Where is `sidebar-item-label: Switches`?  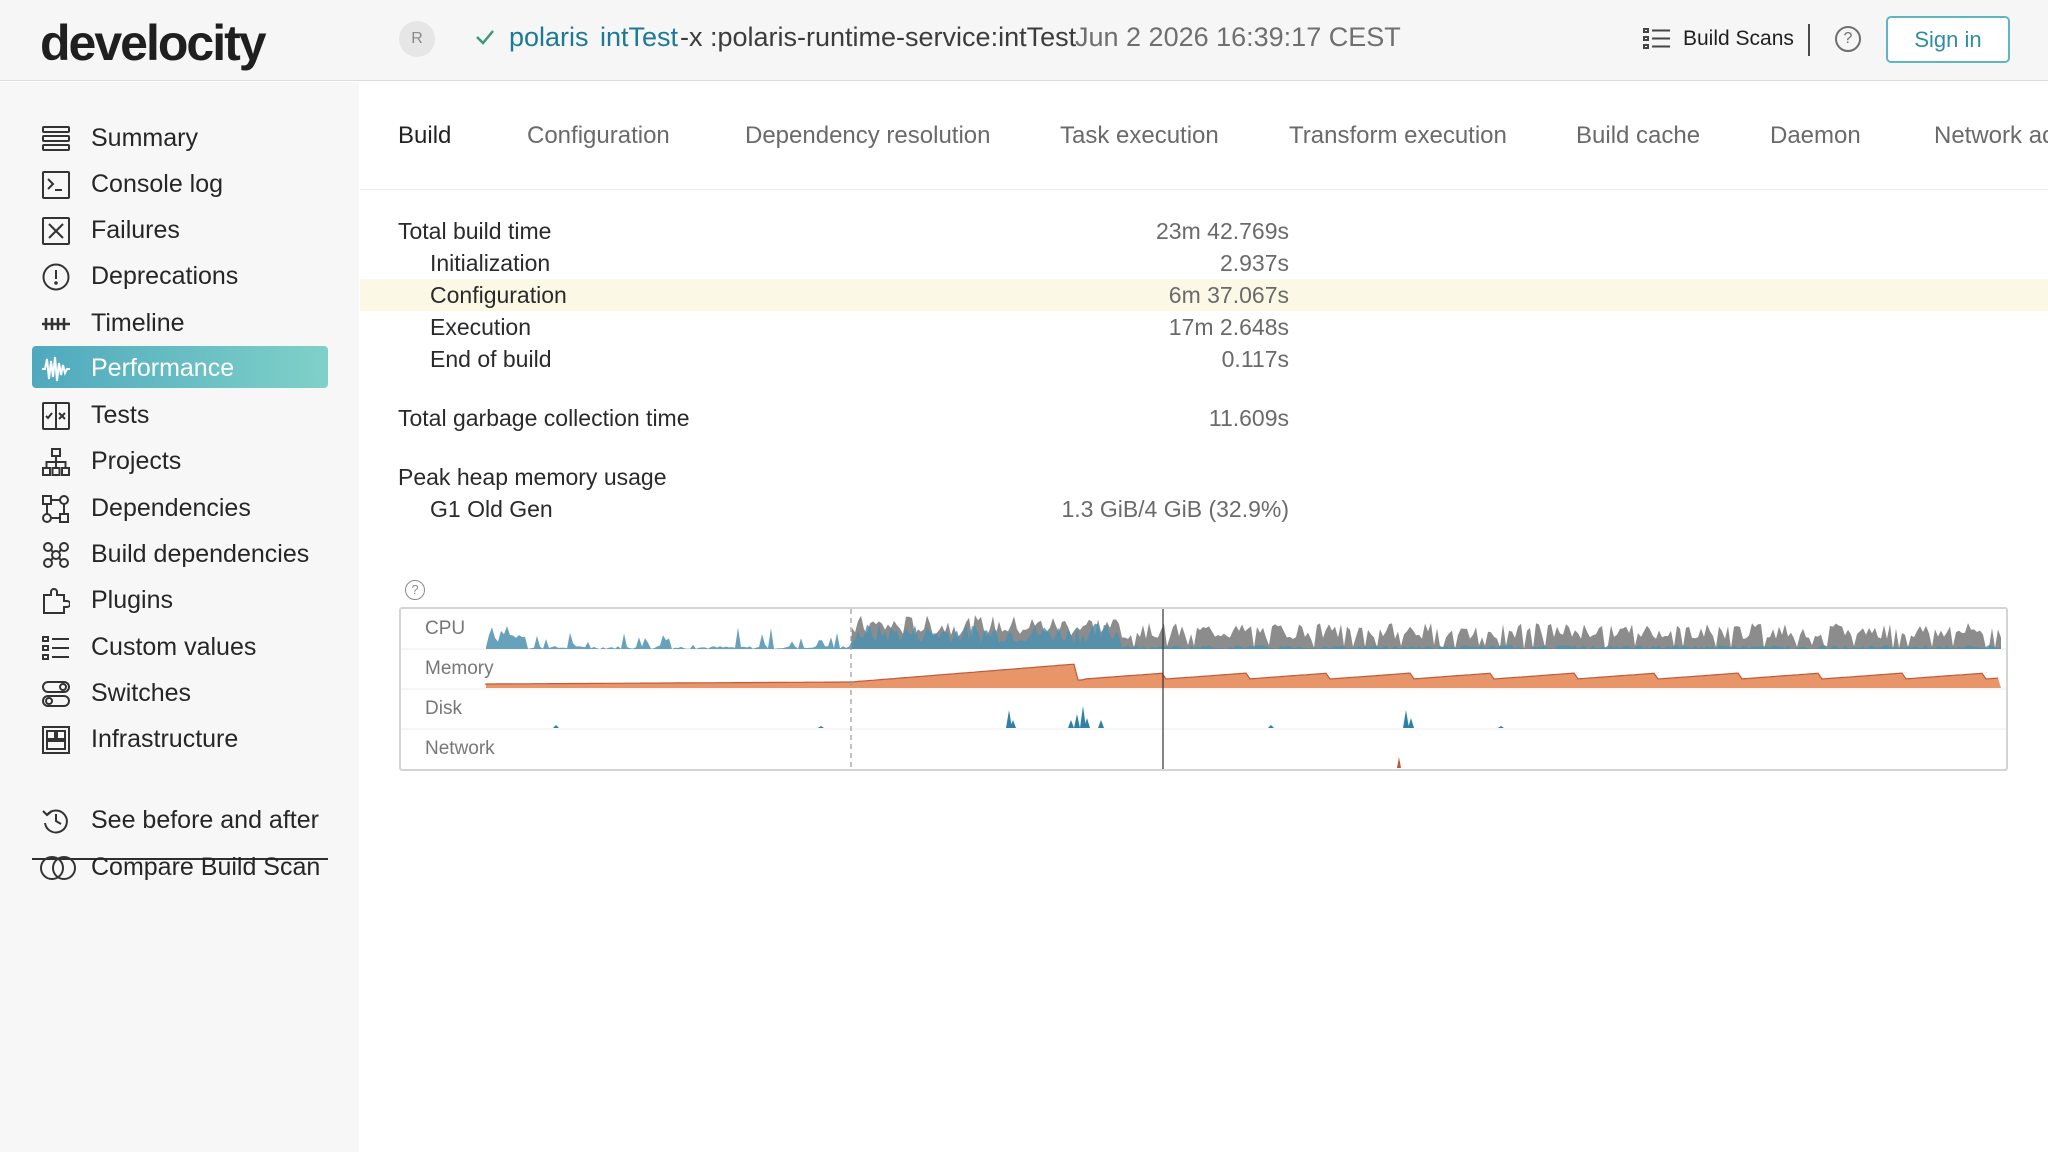
sidebar-item-label: Switches is located at coordinates (141, 693).